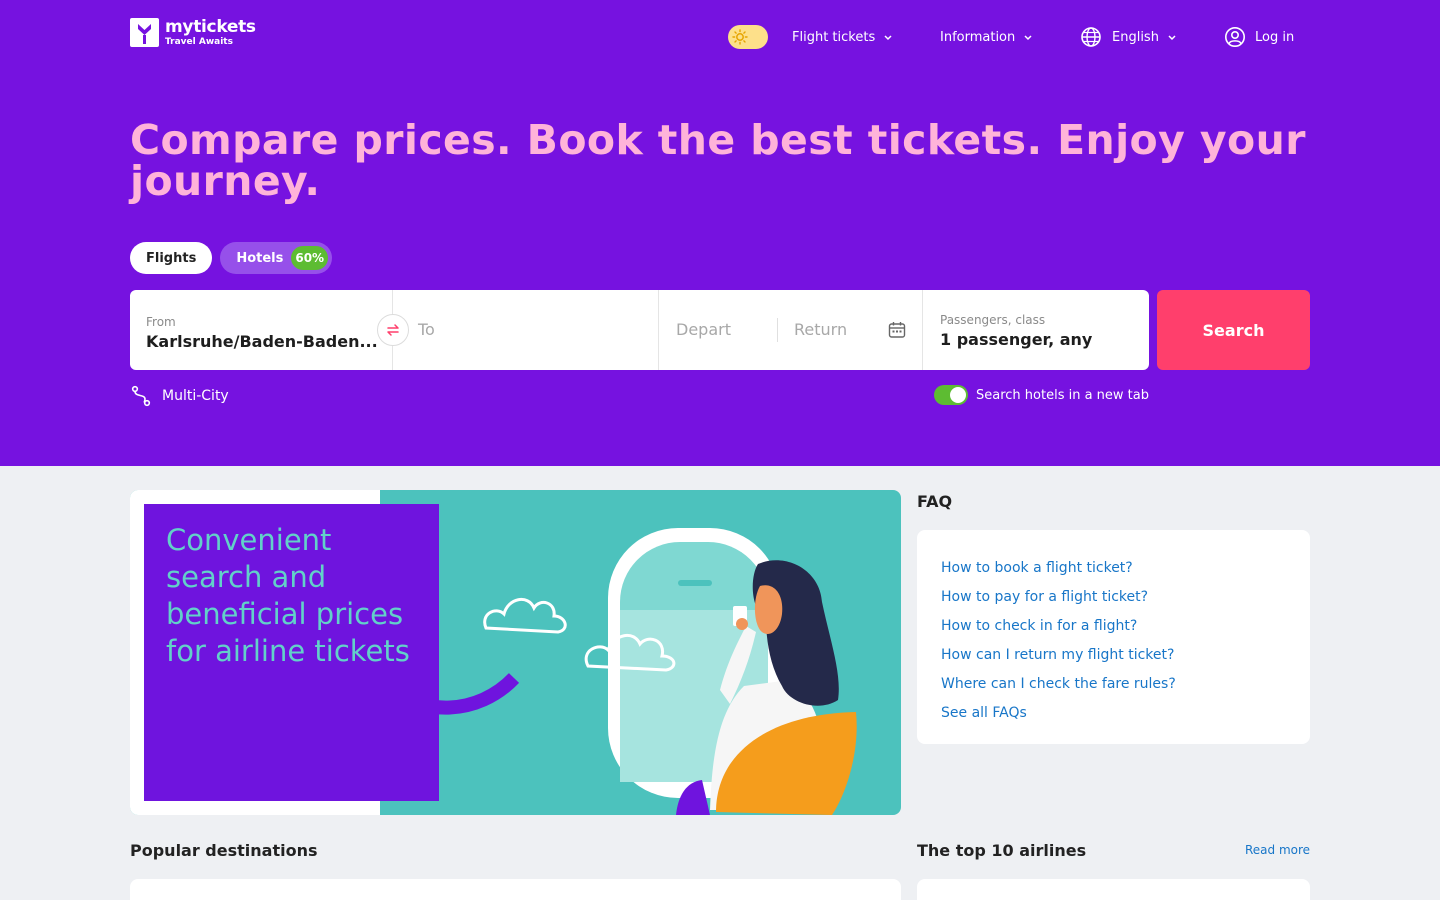  Describe the element at coordinates (141, 396) in the screenshot. I see `route-icon` at that location.